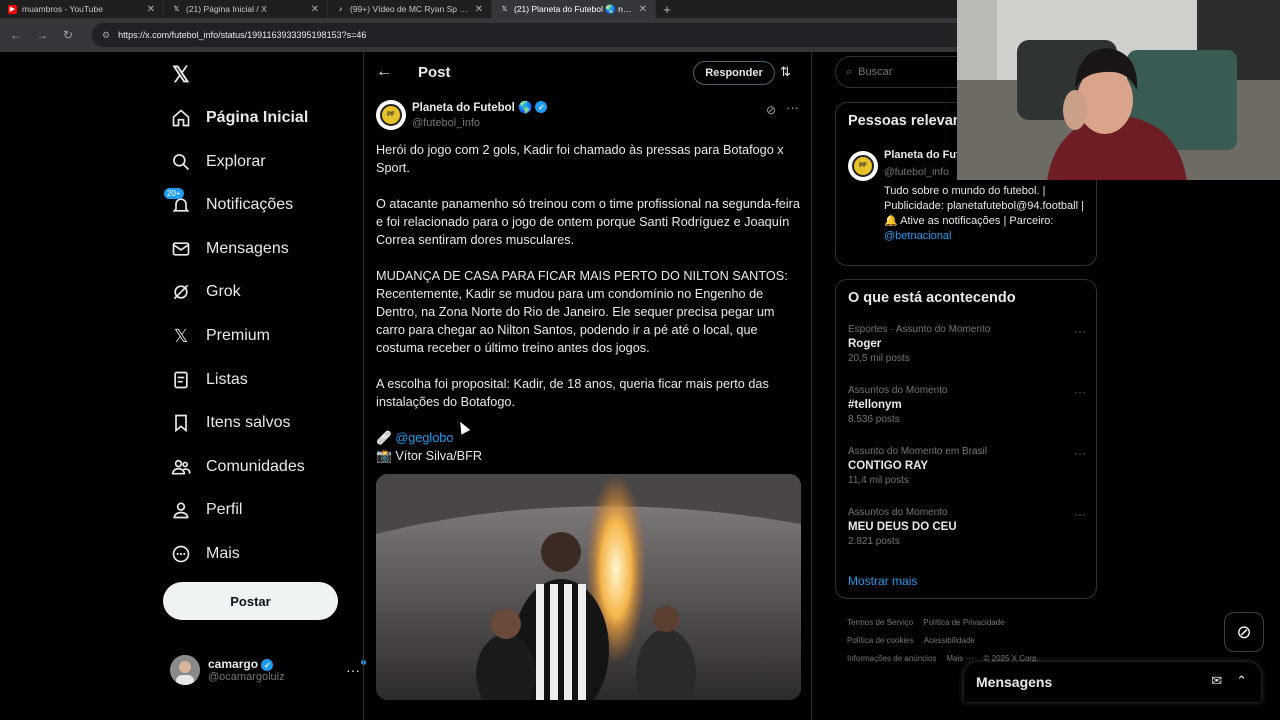  Describe the element at coordinates (959, 658) in the screenshot. I see `footer-link: Mais ···` at that location.